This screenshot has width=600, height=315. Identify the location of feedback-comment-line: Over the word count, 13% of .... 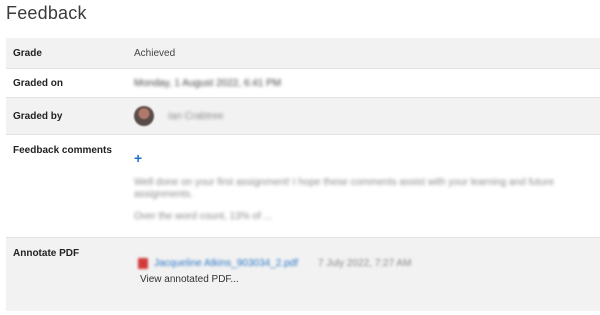
(203, 216).